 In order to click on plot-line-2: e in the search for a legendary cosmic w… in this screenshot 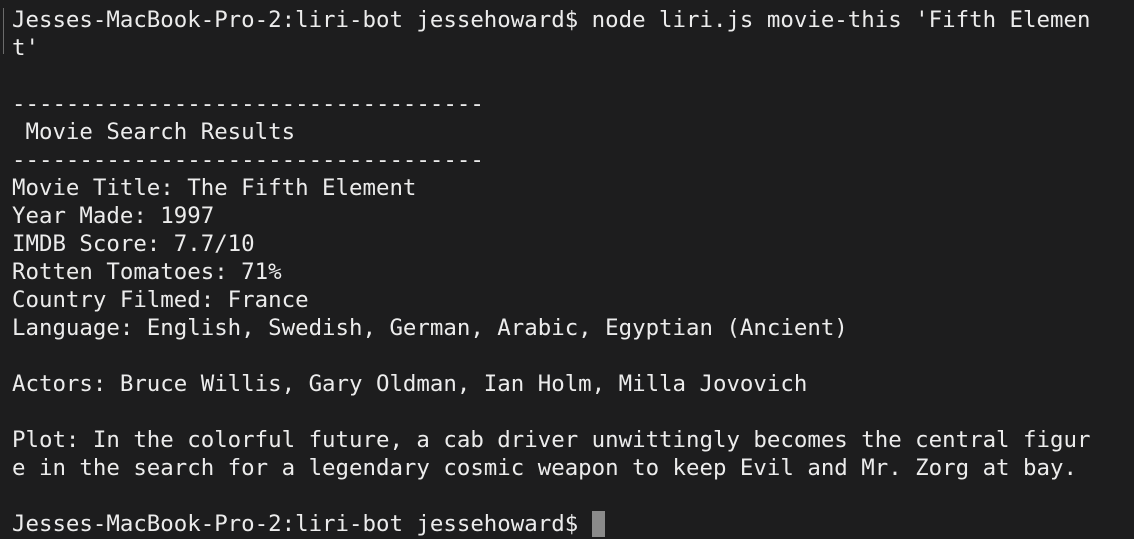, I will do `click(544, 468)`.